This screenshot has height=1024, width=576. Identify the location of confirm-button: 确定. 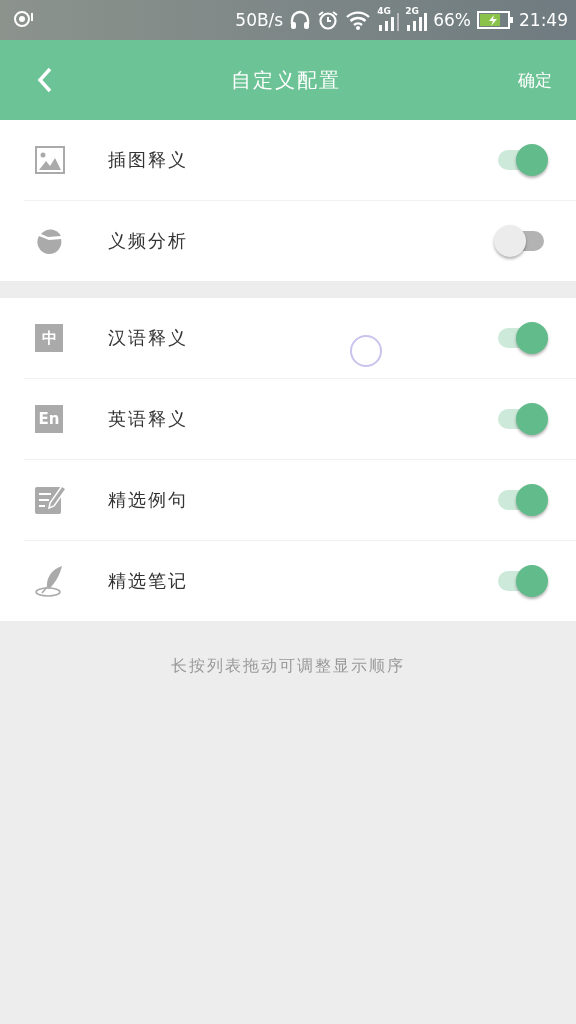
(535, 80).